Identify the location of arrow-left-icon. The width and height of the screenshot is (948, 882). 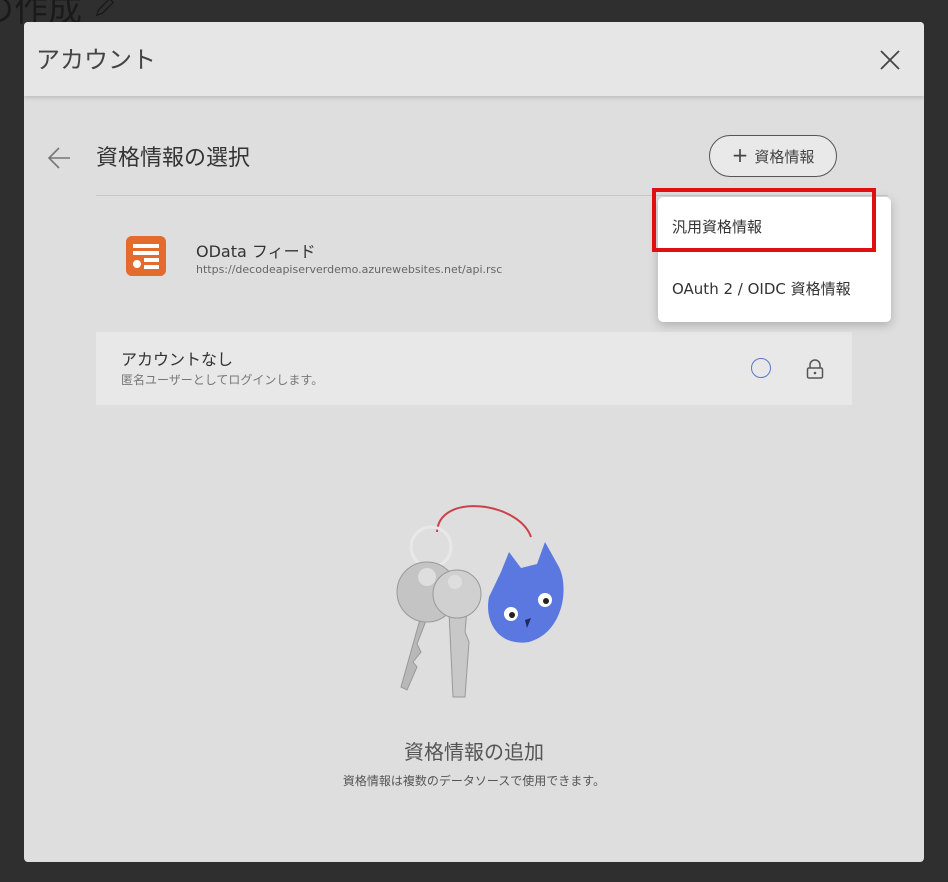
(60, 158).